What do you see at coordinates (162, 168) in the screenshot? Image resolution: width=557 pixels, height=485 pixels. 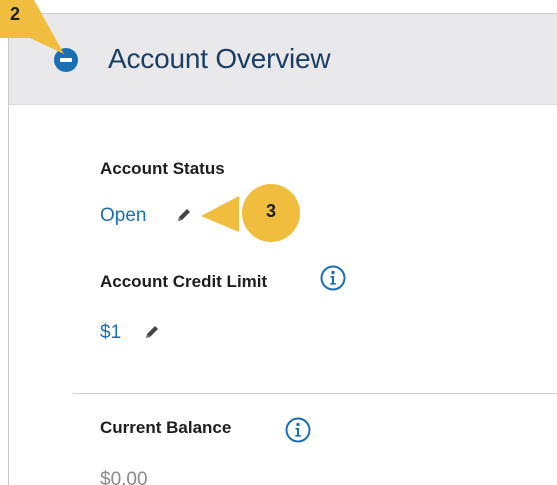 I see `account-status-label: Account Status` at bounding box center [162, 168].